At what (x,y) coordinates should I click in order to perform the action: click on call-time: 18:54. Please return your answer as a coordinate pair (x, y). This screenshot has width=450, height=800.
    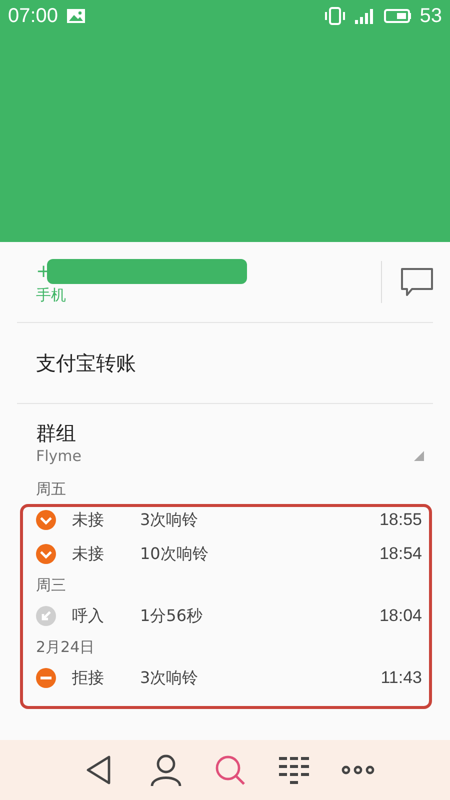
    Looking at the image, I should click on (400, 554).